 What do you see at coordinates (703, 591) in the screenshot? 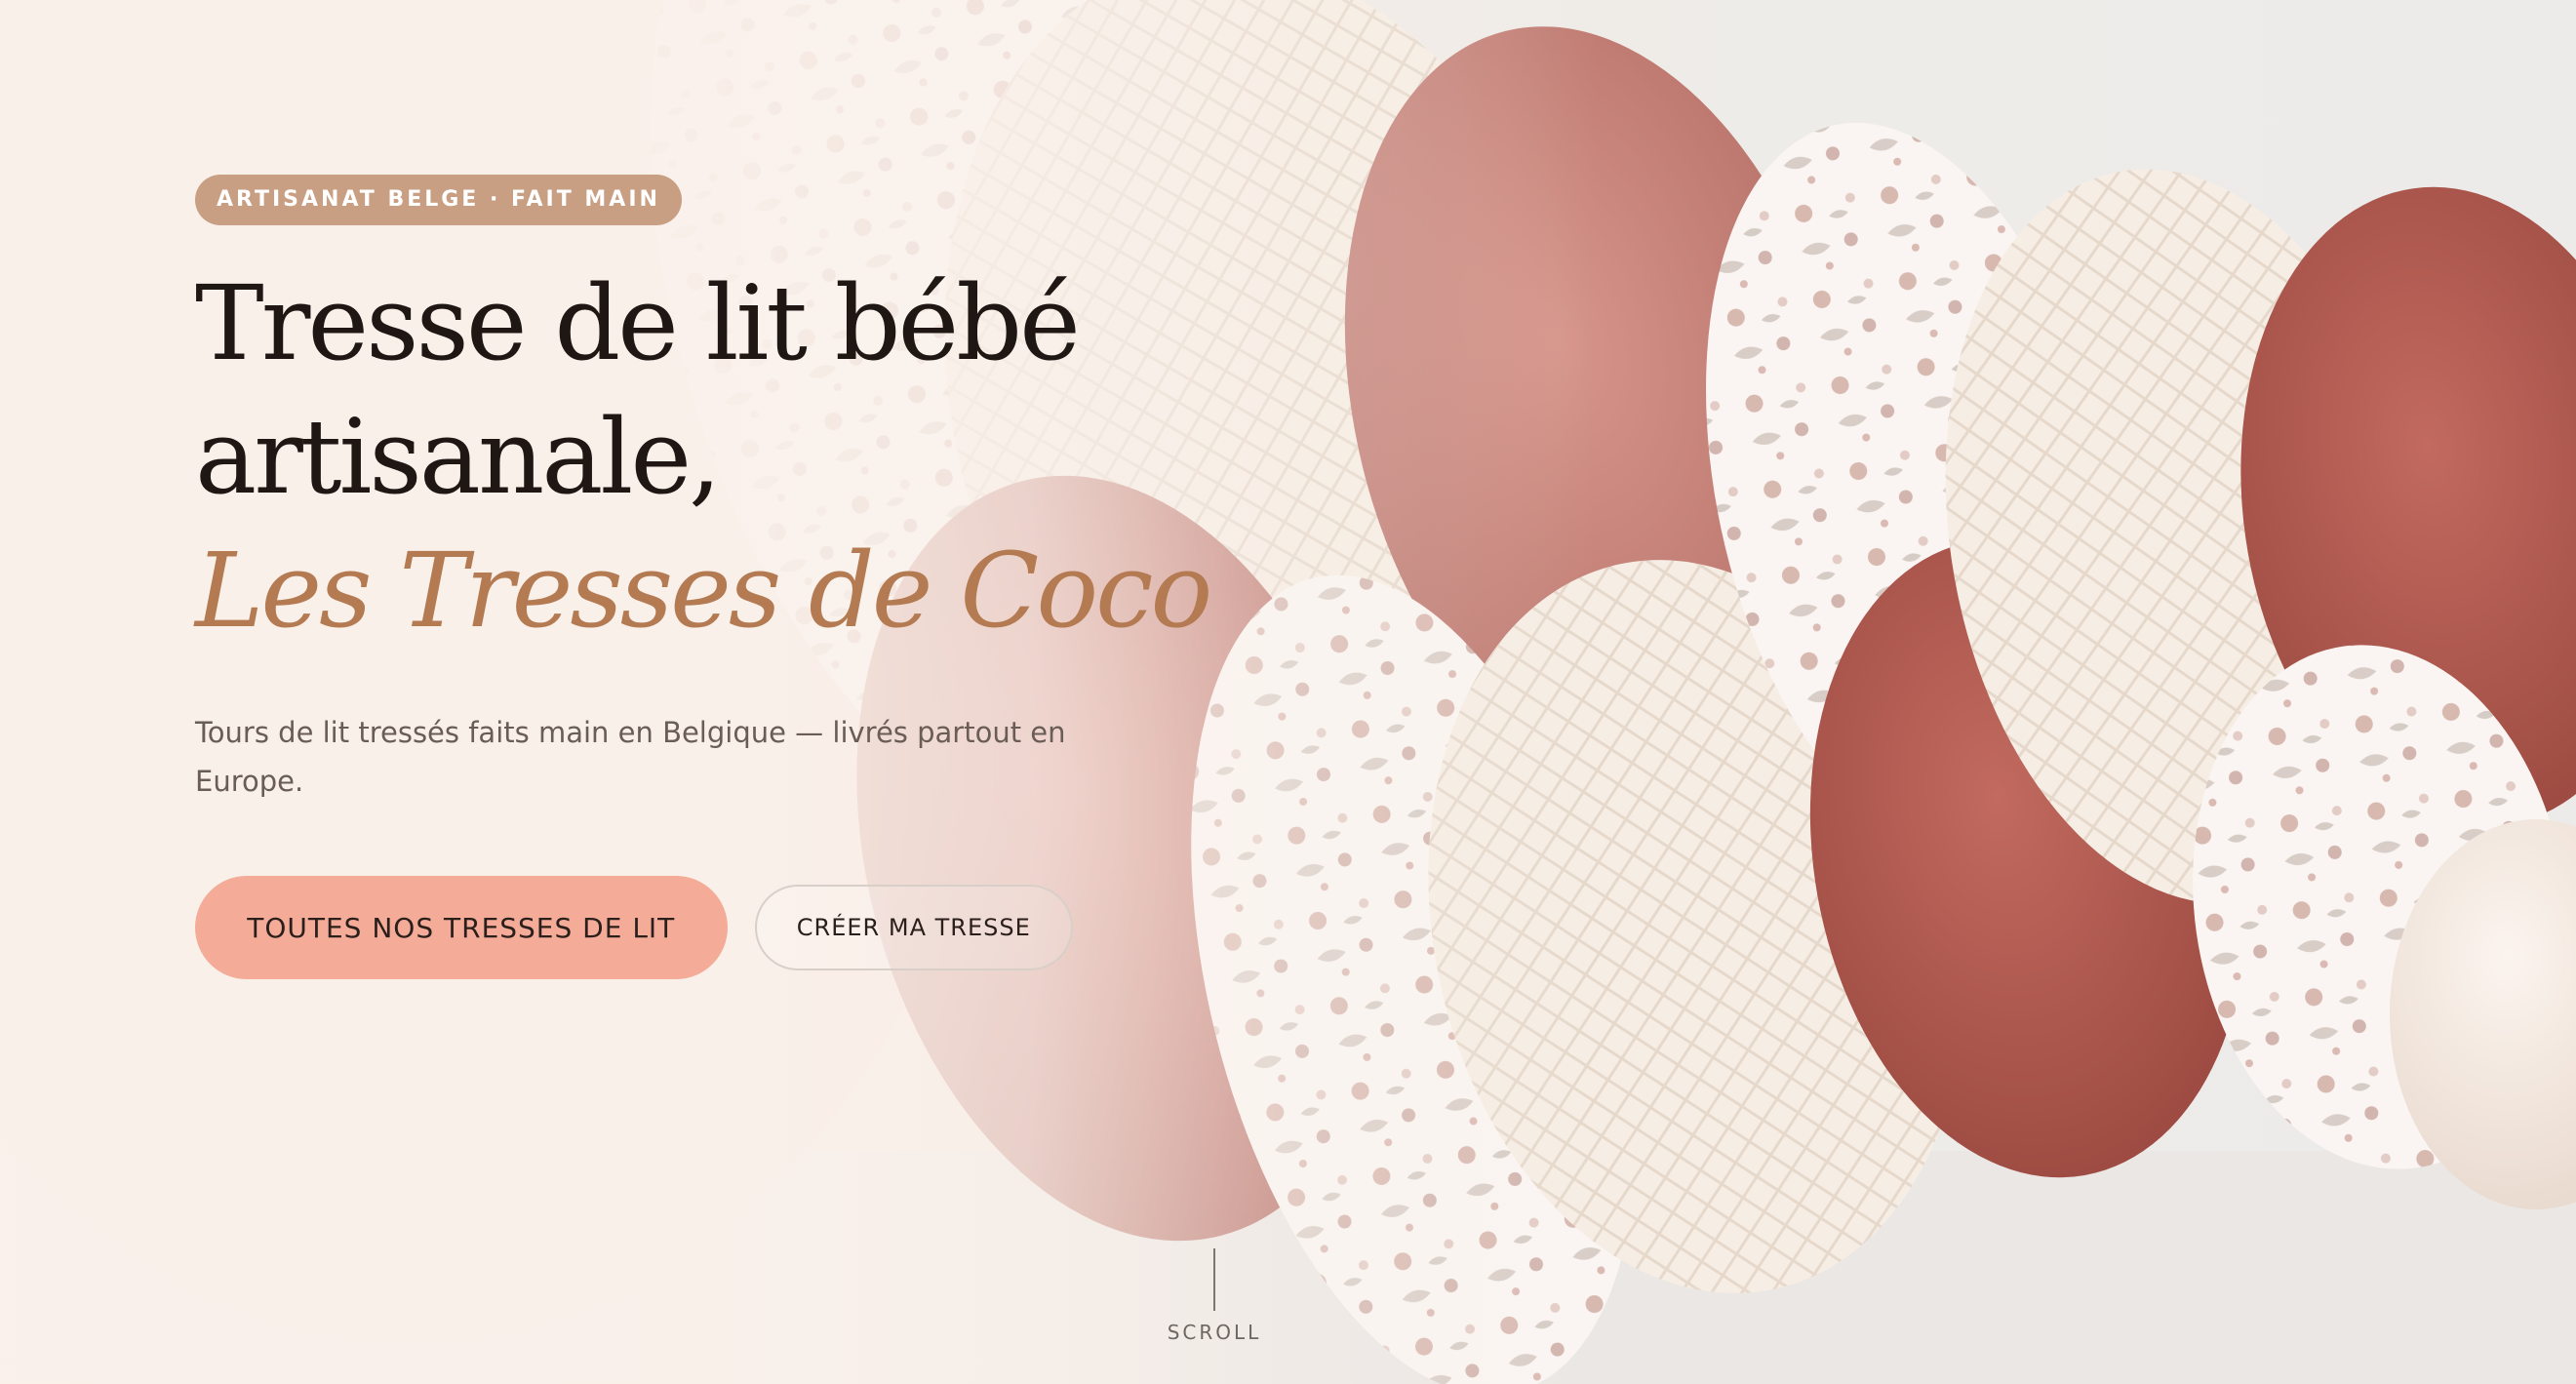
I see `hero-title-brand: Les Tresses de Coco` at bounding box center [703, 591].